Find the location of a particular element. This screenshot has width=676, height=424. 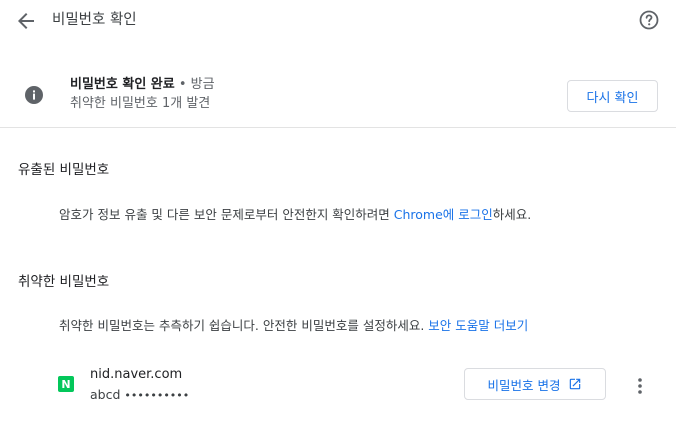

weak-section-title: 취약한 비밀번호 is located at coordinates (64, 282).